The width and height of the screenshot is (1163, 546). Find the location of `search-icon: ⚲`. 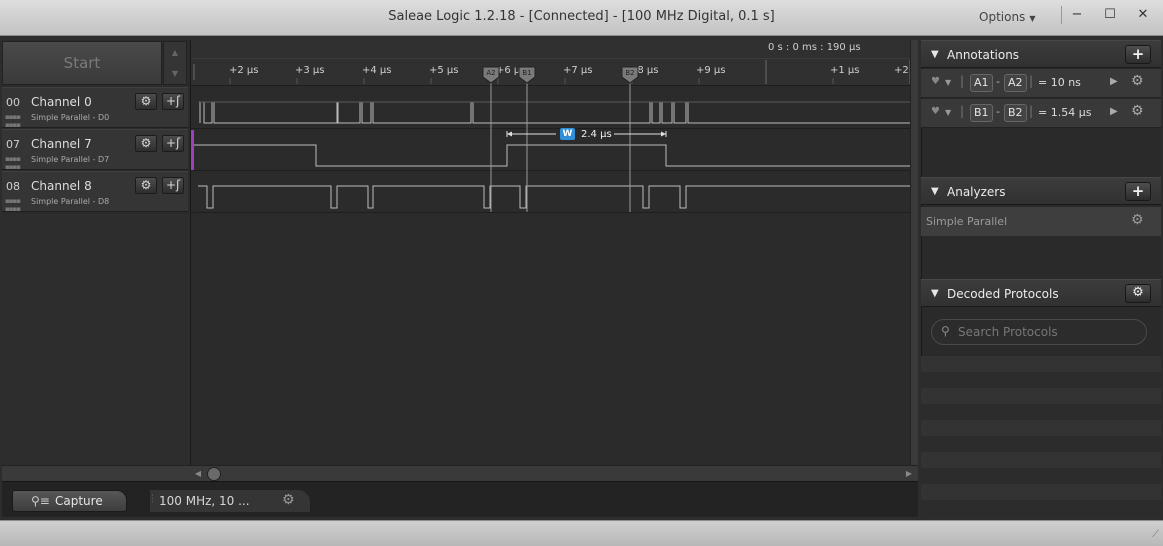

search-icon: ⚲ is located at coordinates (945, 331).